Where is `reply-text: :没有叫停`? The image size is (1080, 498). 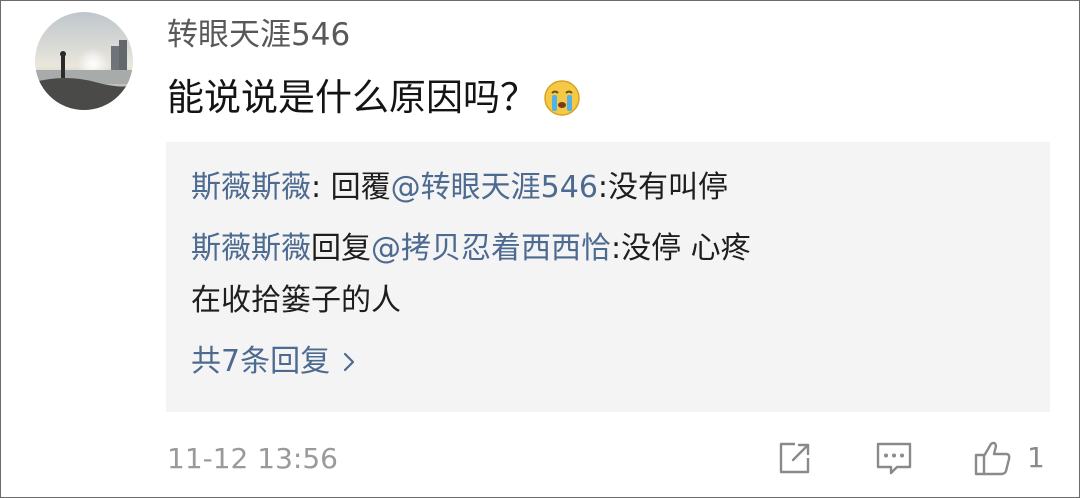 reply-text: :没有叫停 is located at coordinates (663, 187).